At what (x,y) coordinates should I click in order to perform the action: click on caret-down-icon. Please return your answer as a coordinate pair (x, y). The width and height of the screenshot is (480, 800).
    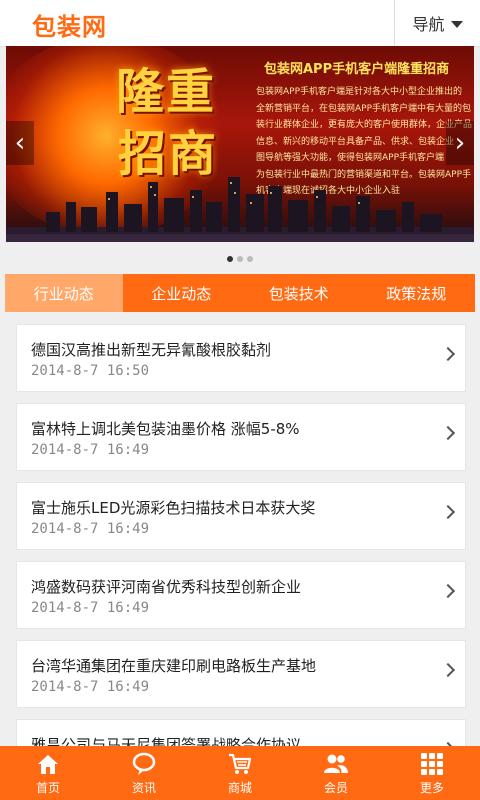
    Looking at the image, I should click on (456, 24).